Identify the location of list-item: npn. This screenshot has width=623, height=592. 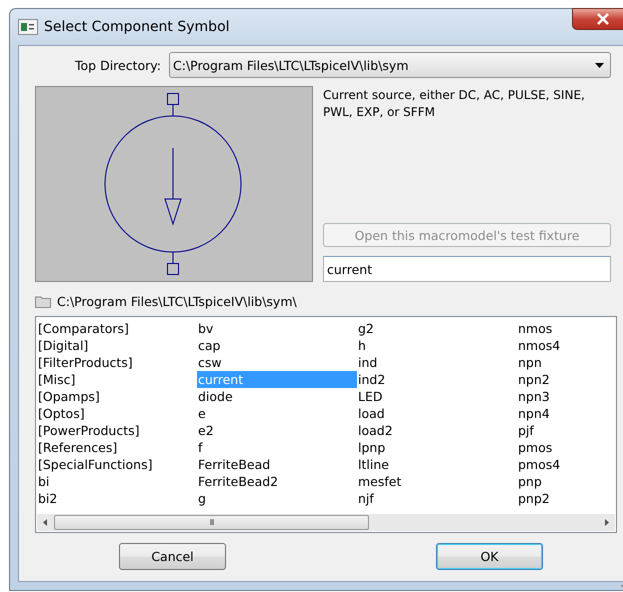
(566, 362).